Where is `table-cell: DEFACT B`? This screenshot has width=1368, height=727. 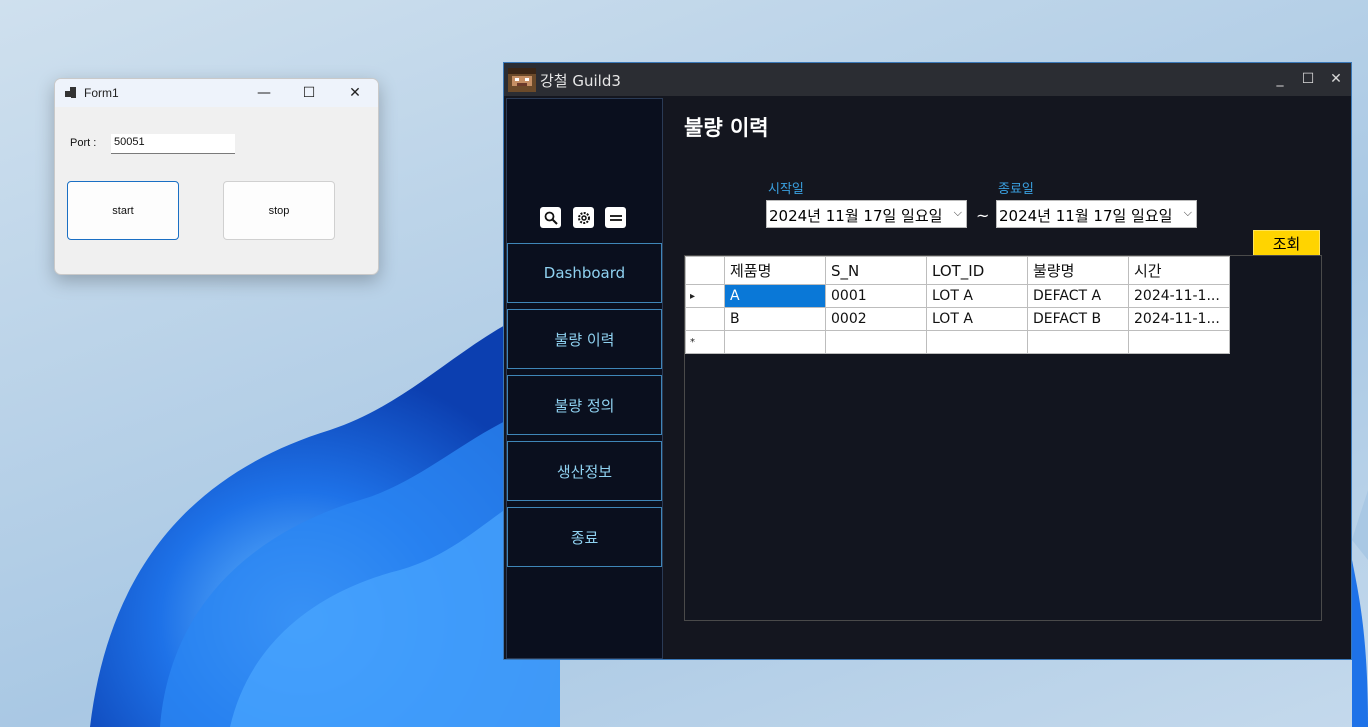
table-cell: DEFACT B is located at coordinates (1078, 319).